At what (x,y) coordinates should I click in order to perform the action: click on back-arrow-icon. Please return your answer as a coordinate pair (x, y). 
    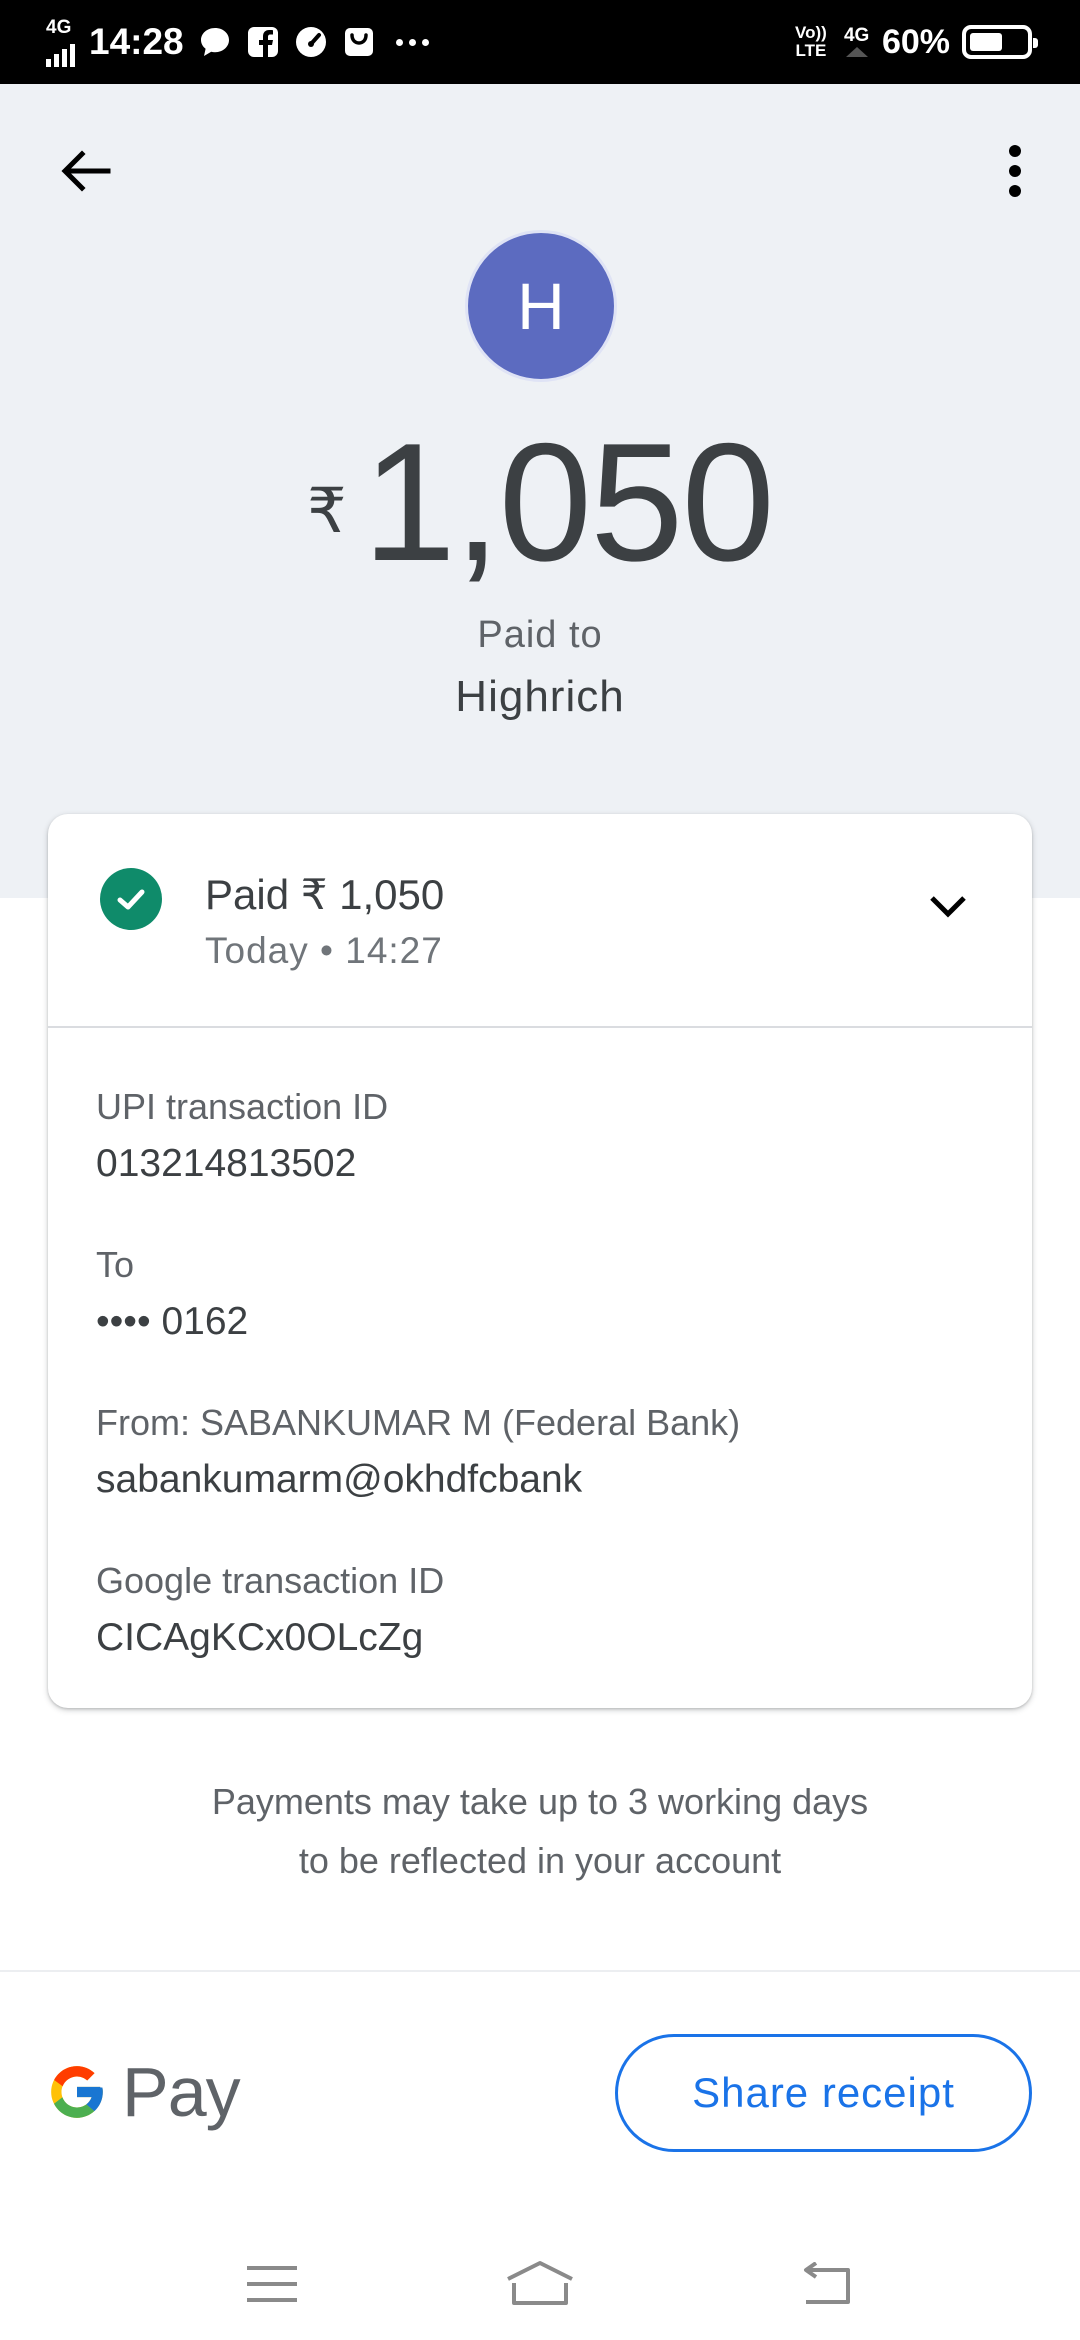
    Looking at the image, I should click on (86, 171).